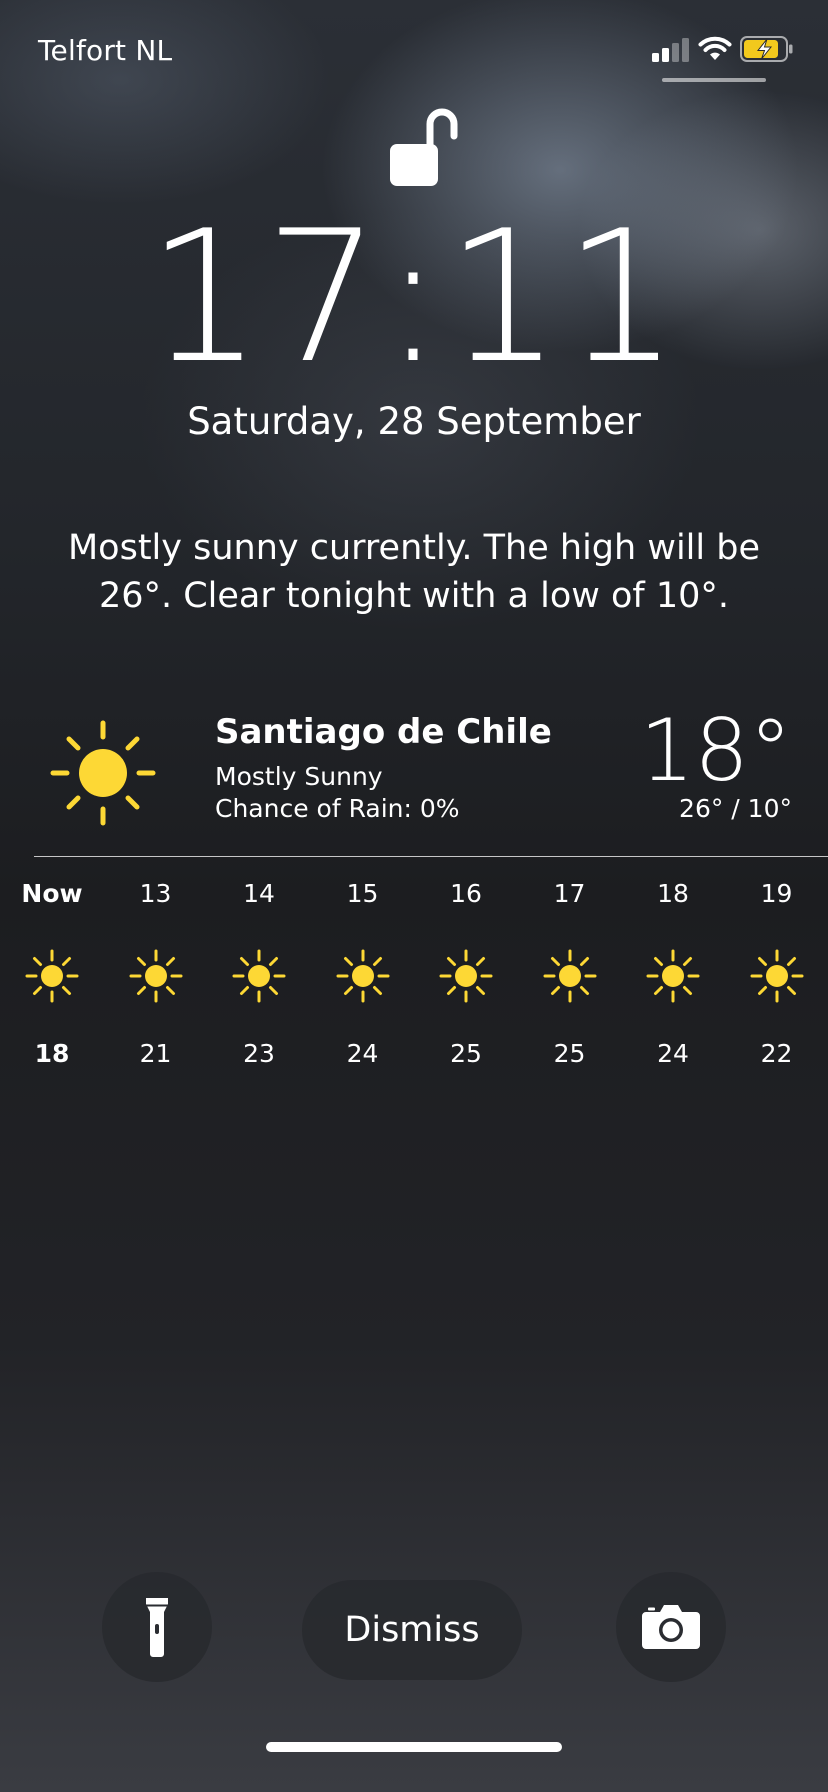  What do you see at coordinates (362, 893) in the screenshot?
I see `hour-label: 15` at bounding box center [362, 893].